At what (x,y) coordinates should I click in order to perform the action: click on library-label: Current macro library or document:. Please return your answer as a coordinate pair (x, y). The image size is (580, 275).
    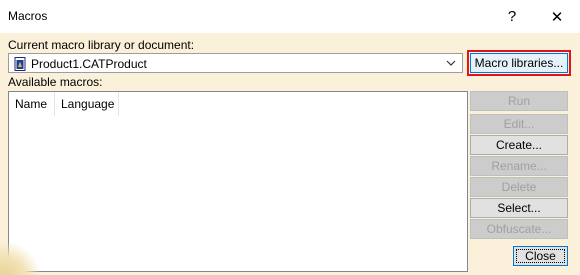
    Looking at the image, I should click on (101, 45).